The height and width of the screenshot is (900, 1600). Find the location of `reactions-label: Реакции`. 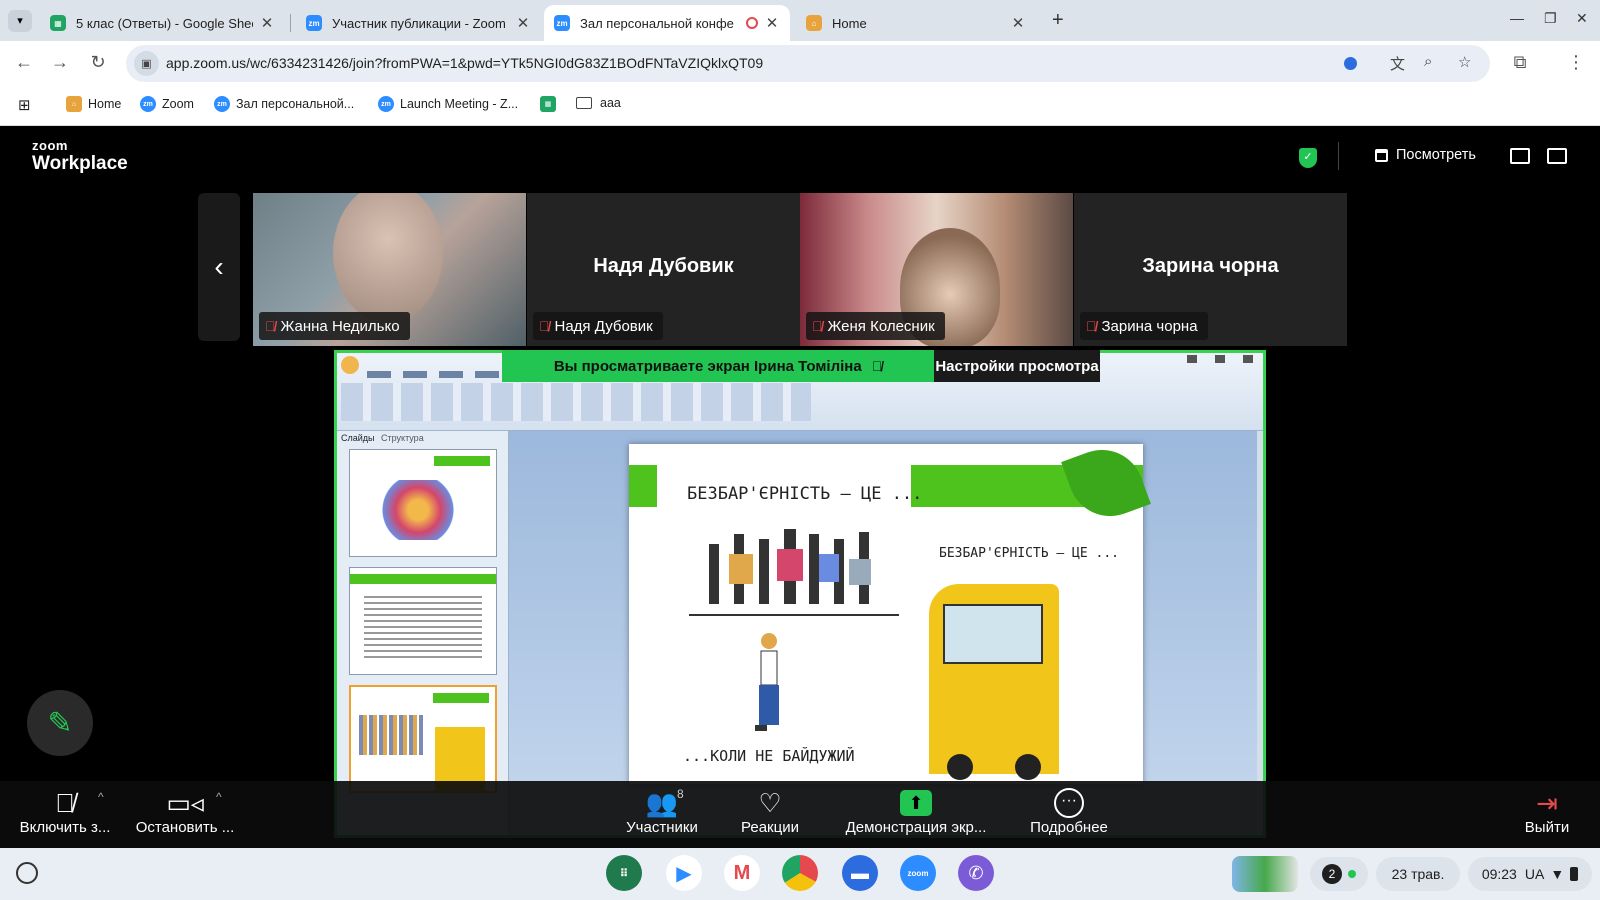

reactions-label: Реакции is located at coordinates (770, 827).